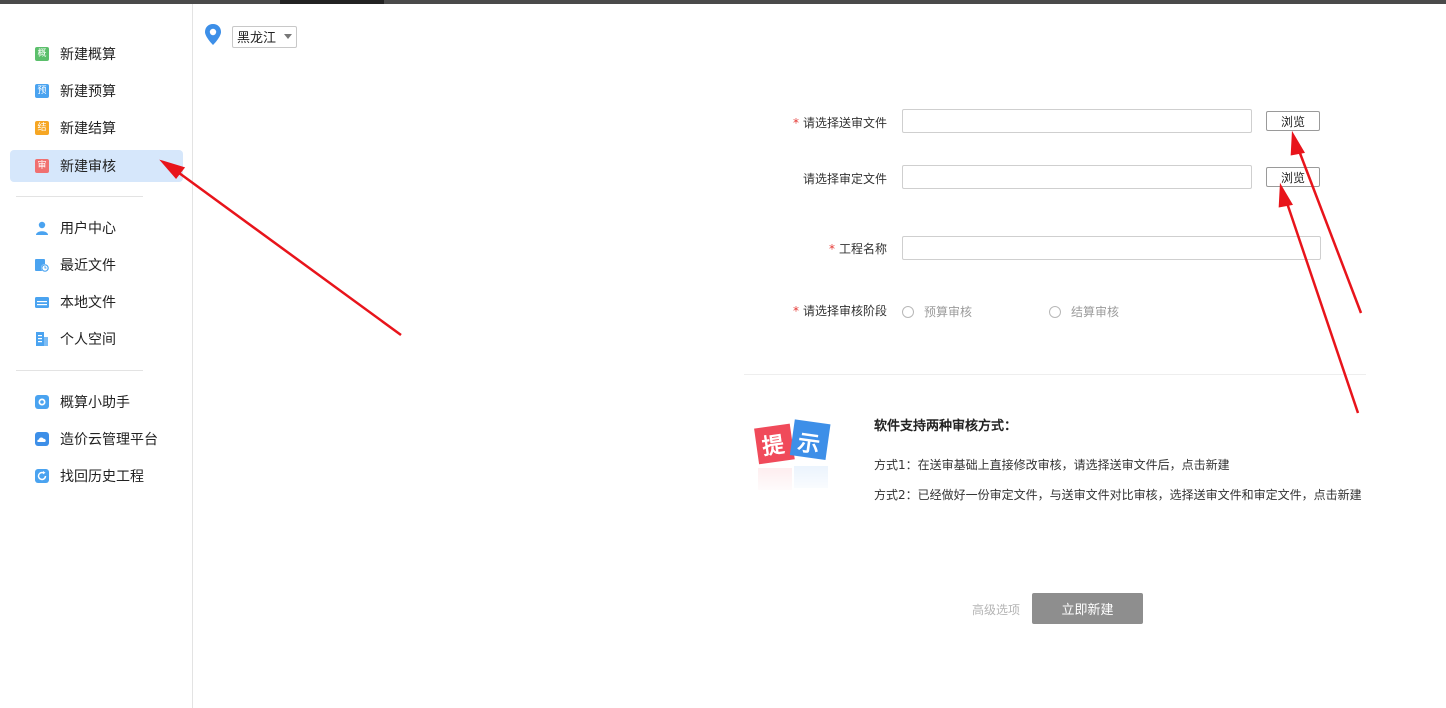  I want to click on radio-label: 结算审核, so click(1095, 312).